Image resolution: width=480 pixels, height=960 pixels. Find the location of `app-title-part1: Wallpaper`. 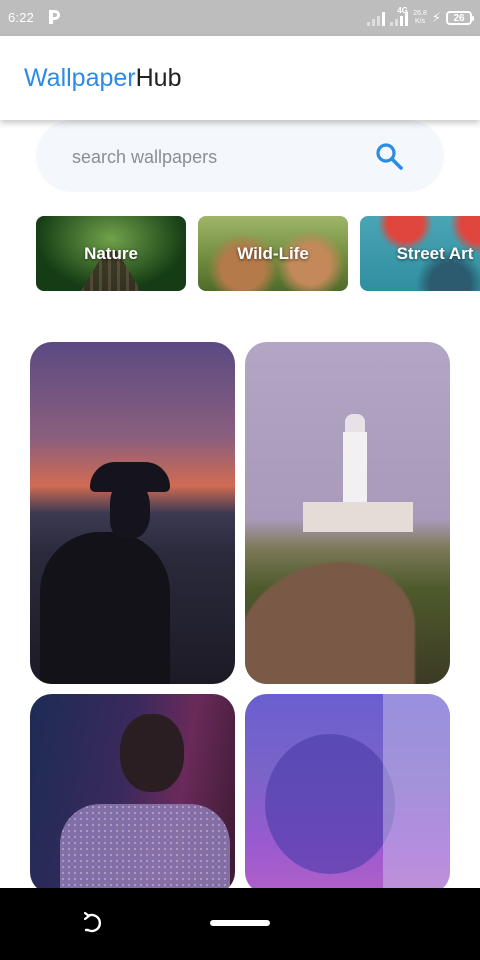

app-title-part1: Wallpaper is located at coordinates (80, 78).